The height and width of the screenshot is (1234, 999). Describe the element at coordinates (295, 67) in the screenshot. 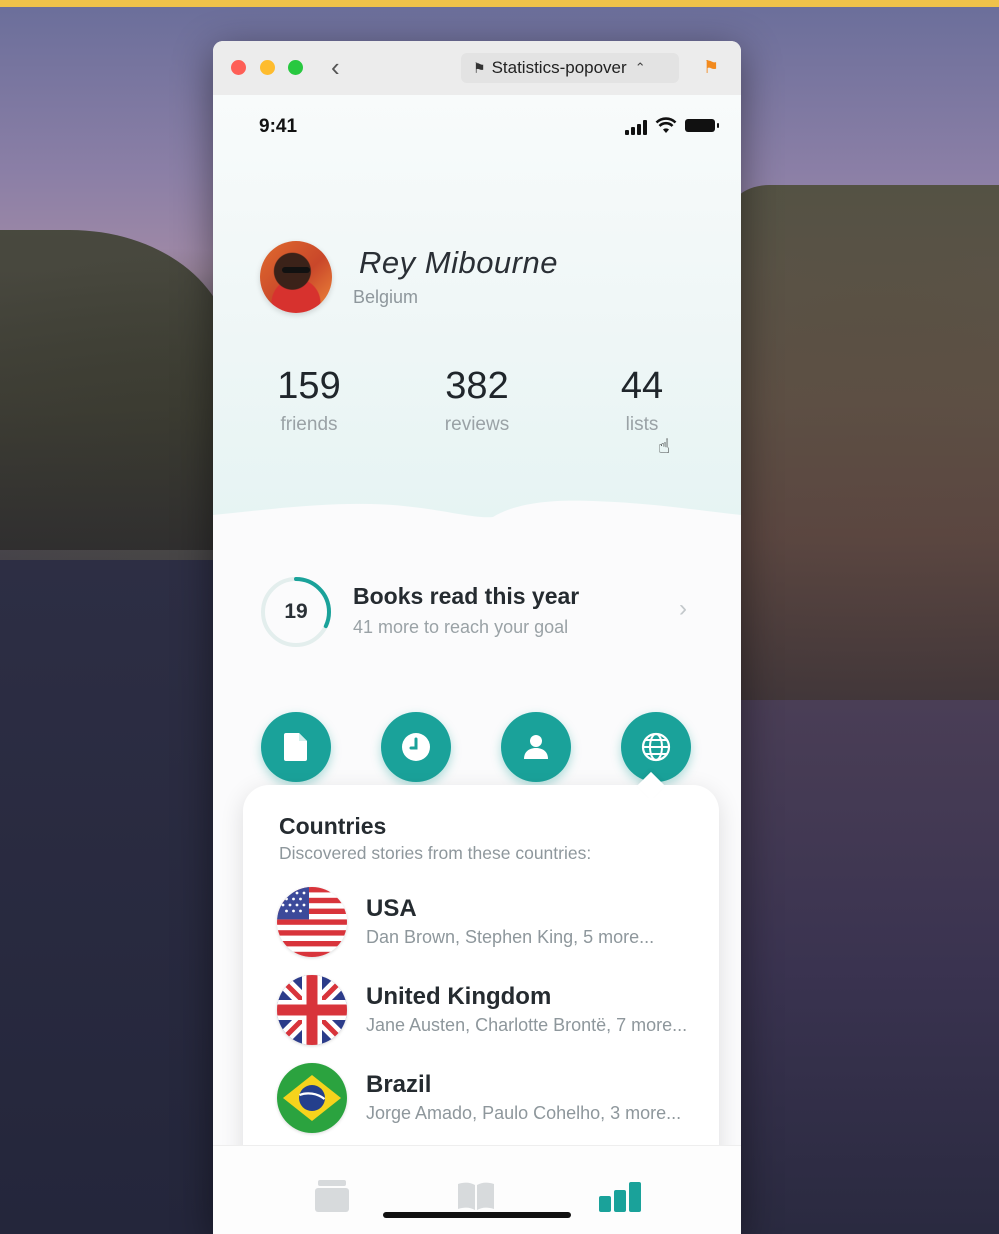

I see `zoom-window-button` at that location.